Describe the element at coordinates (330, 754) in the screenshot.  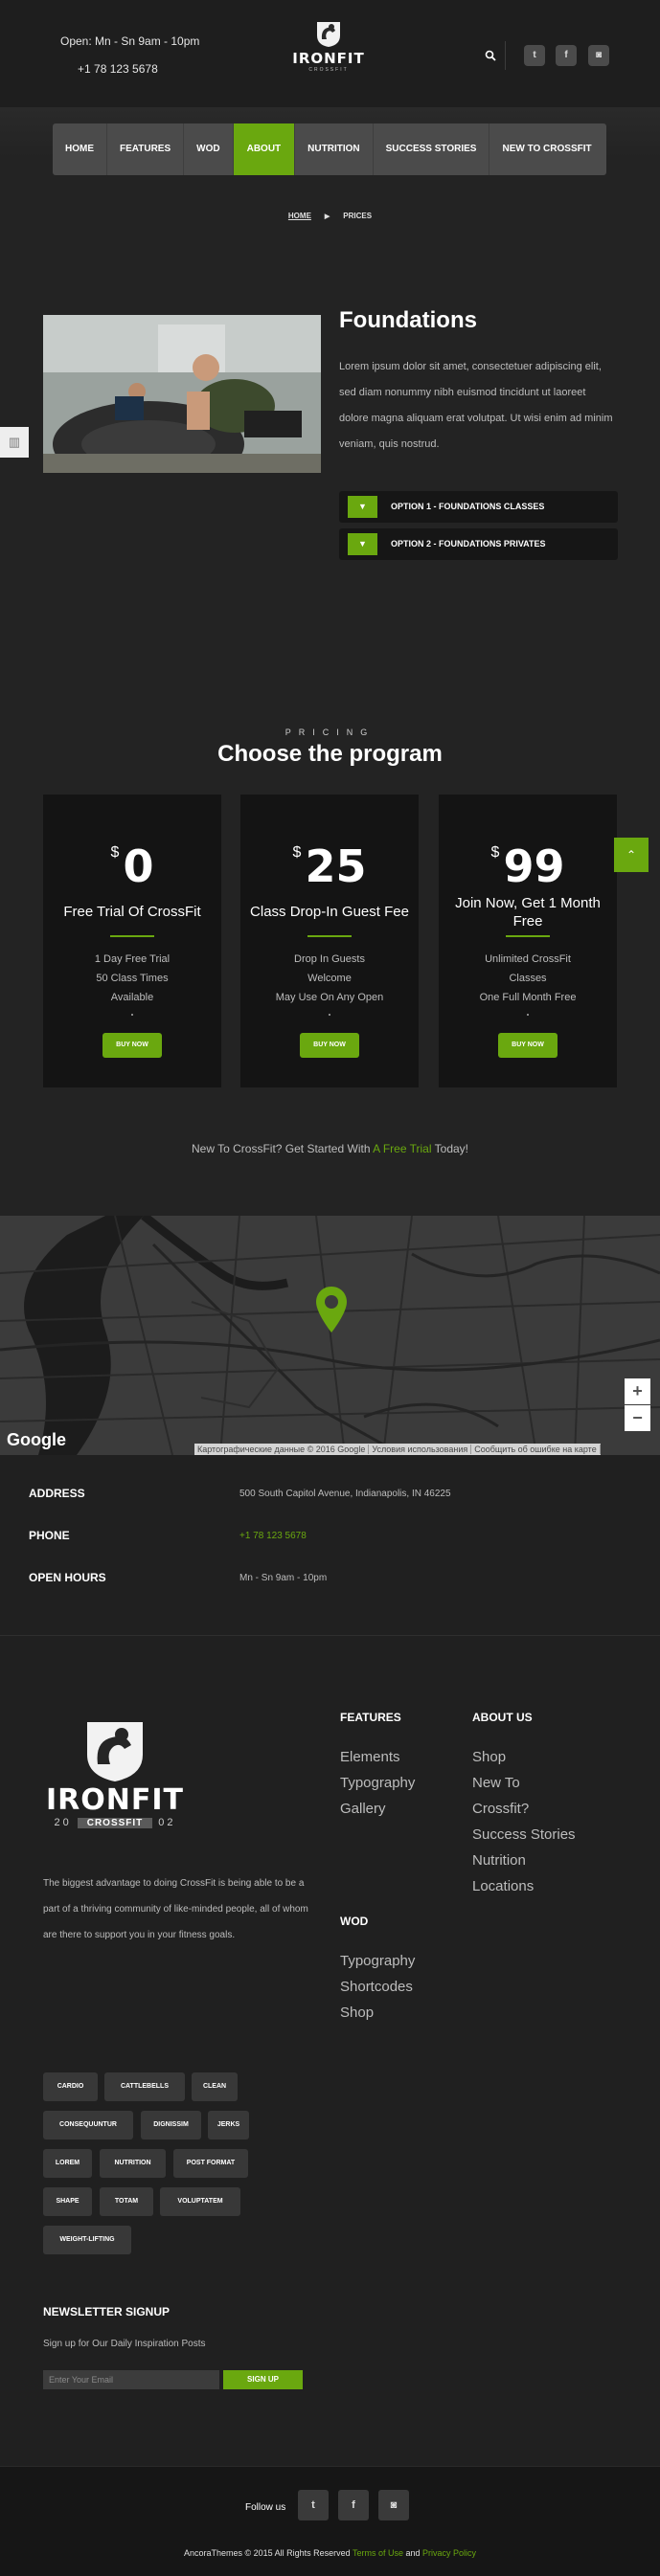
I see `pricing-title: Choose the program` at that location.